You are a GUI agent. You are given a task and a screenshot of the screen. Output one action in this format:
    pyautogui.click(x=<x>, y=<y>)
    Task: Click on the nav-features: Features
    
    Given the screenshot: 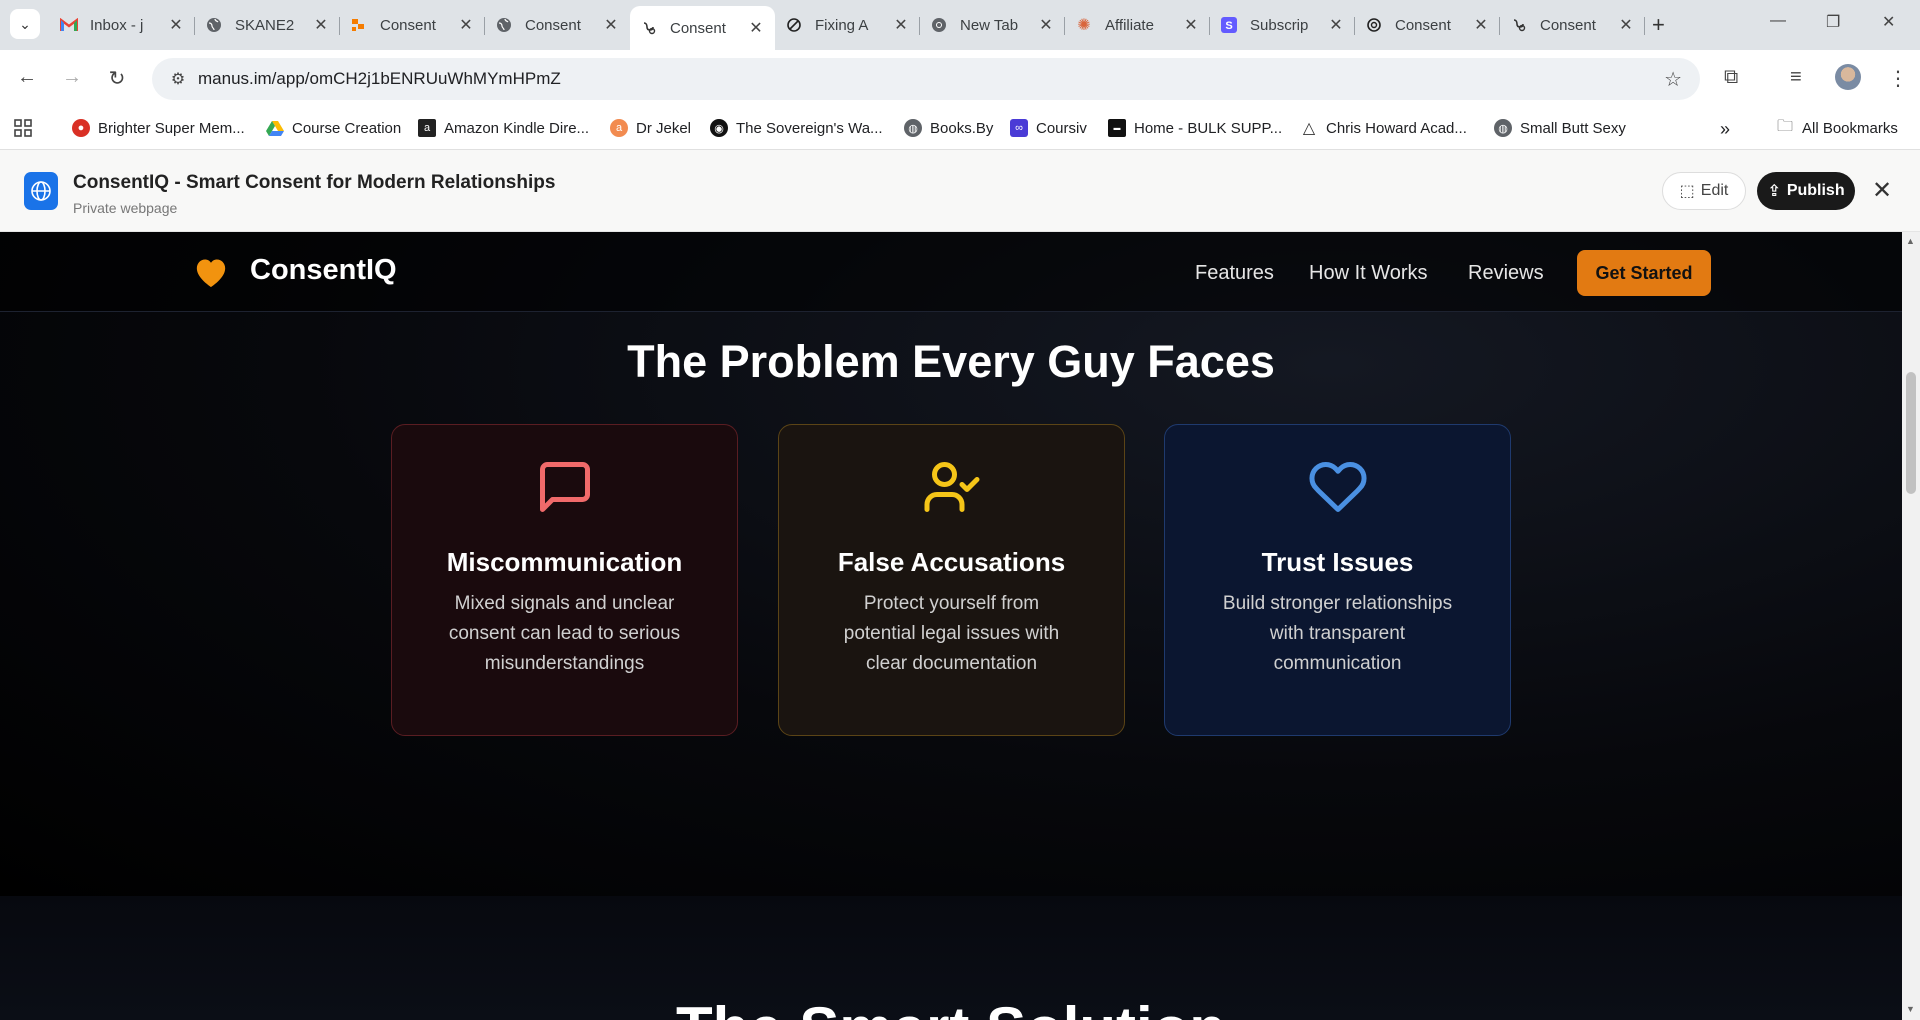 What is the action you would take?
    pyautogui.click(x=1234, y=273)
    